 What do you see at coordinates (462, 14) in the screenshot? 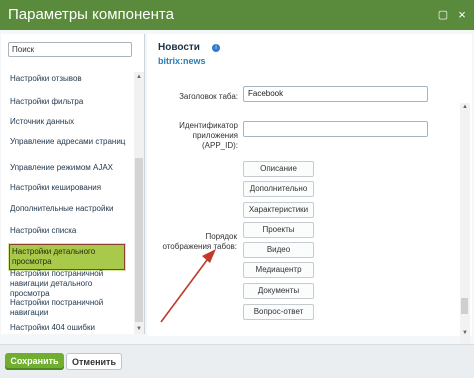
I see `close-icon: ×` at bounding box center [462, 14].